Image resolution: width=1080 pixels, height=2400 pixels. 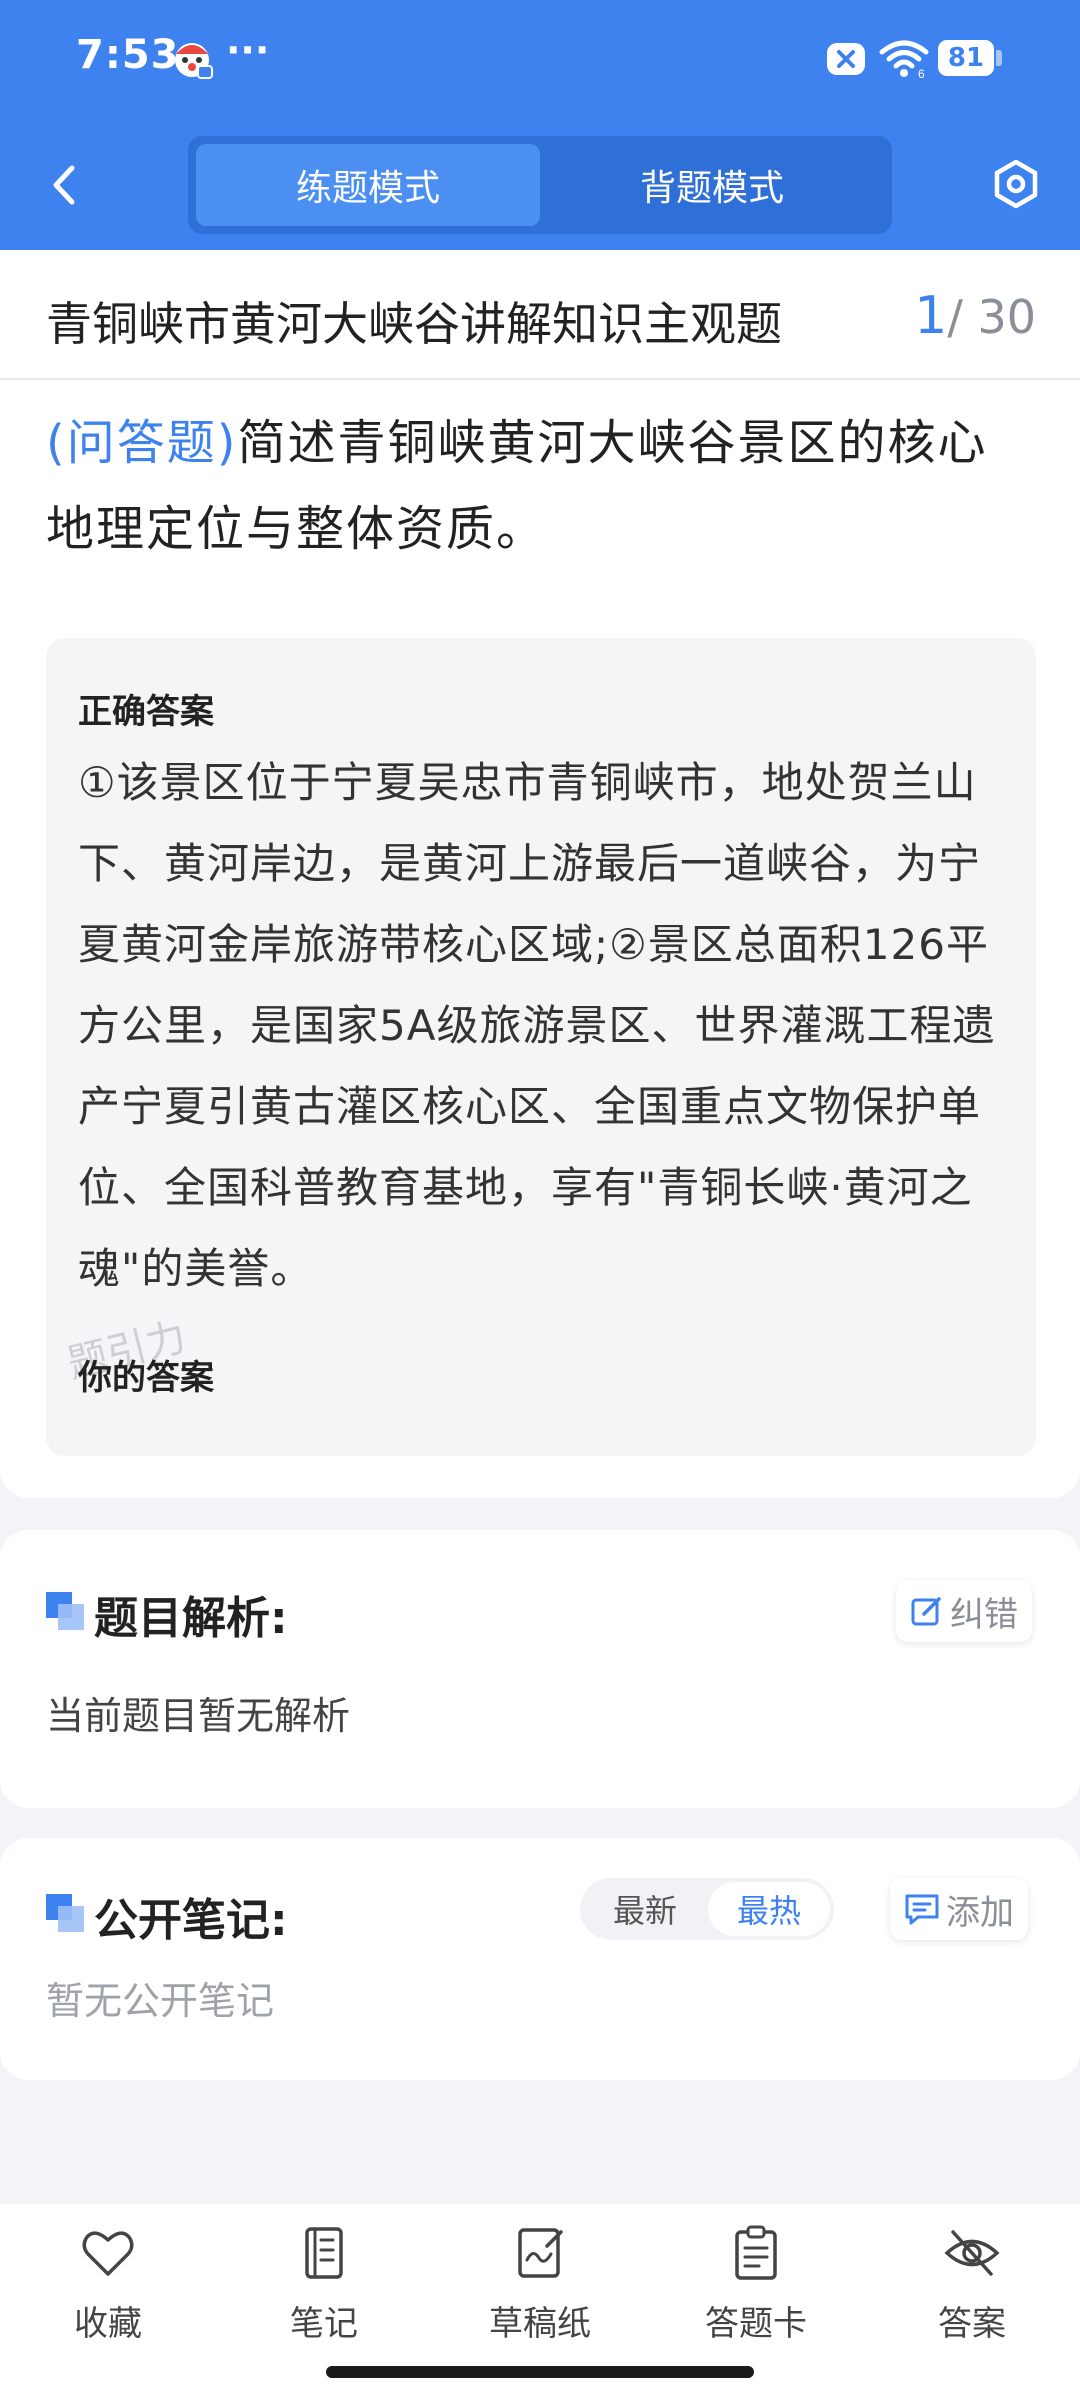 What do you see at coordinates (540, 2253) in the screenshot?
I see `draft-paper-icon` at bounding box center [540, 2253].